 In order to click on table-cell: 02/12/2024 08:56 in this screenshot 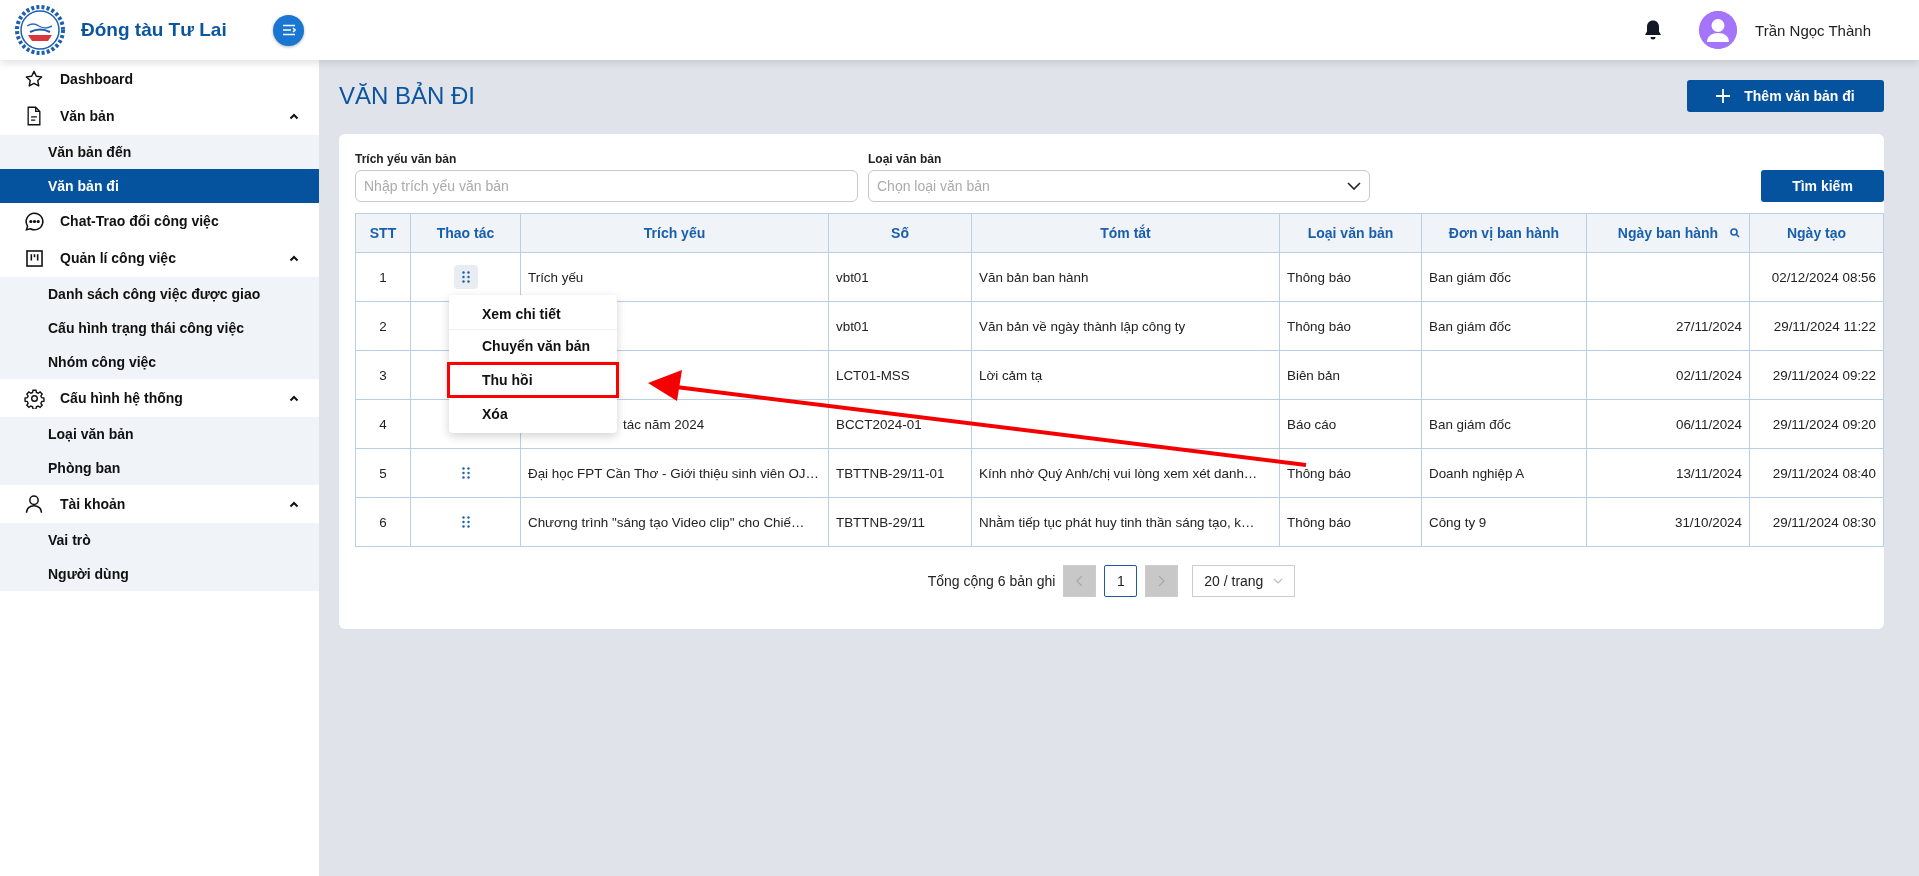, I will do `click(1823, 277)`.